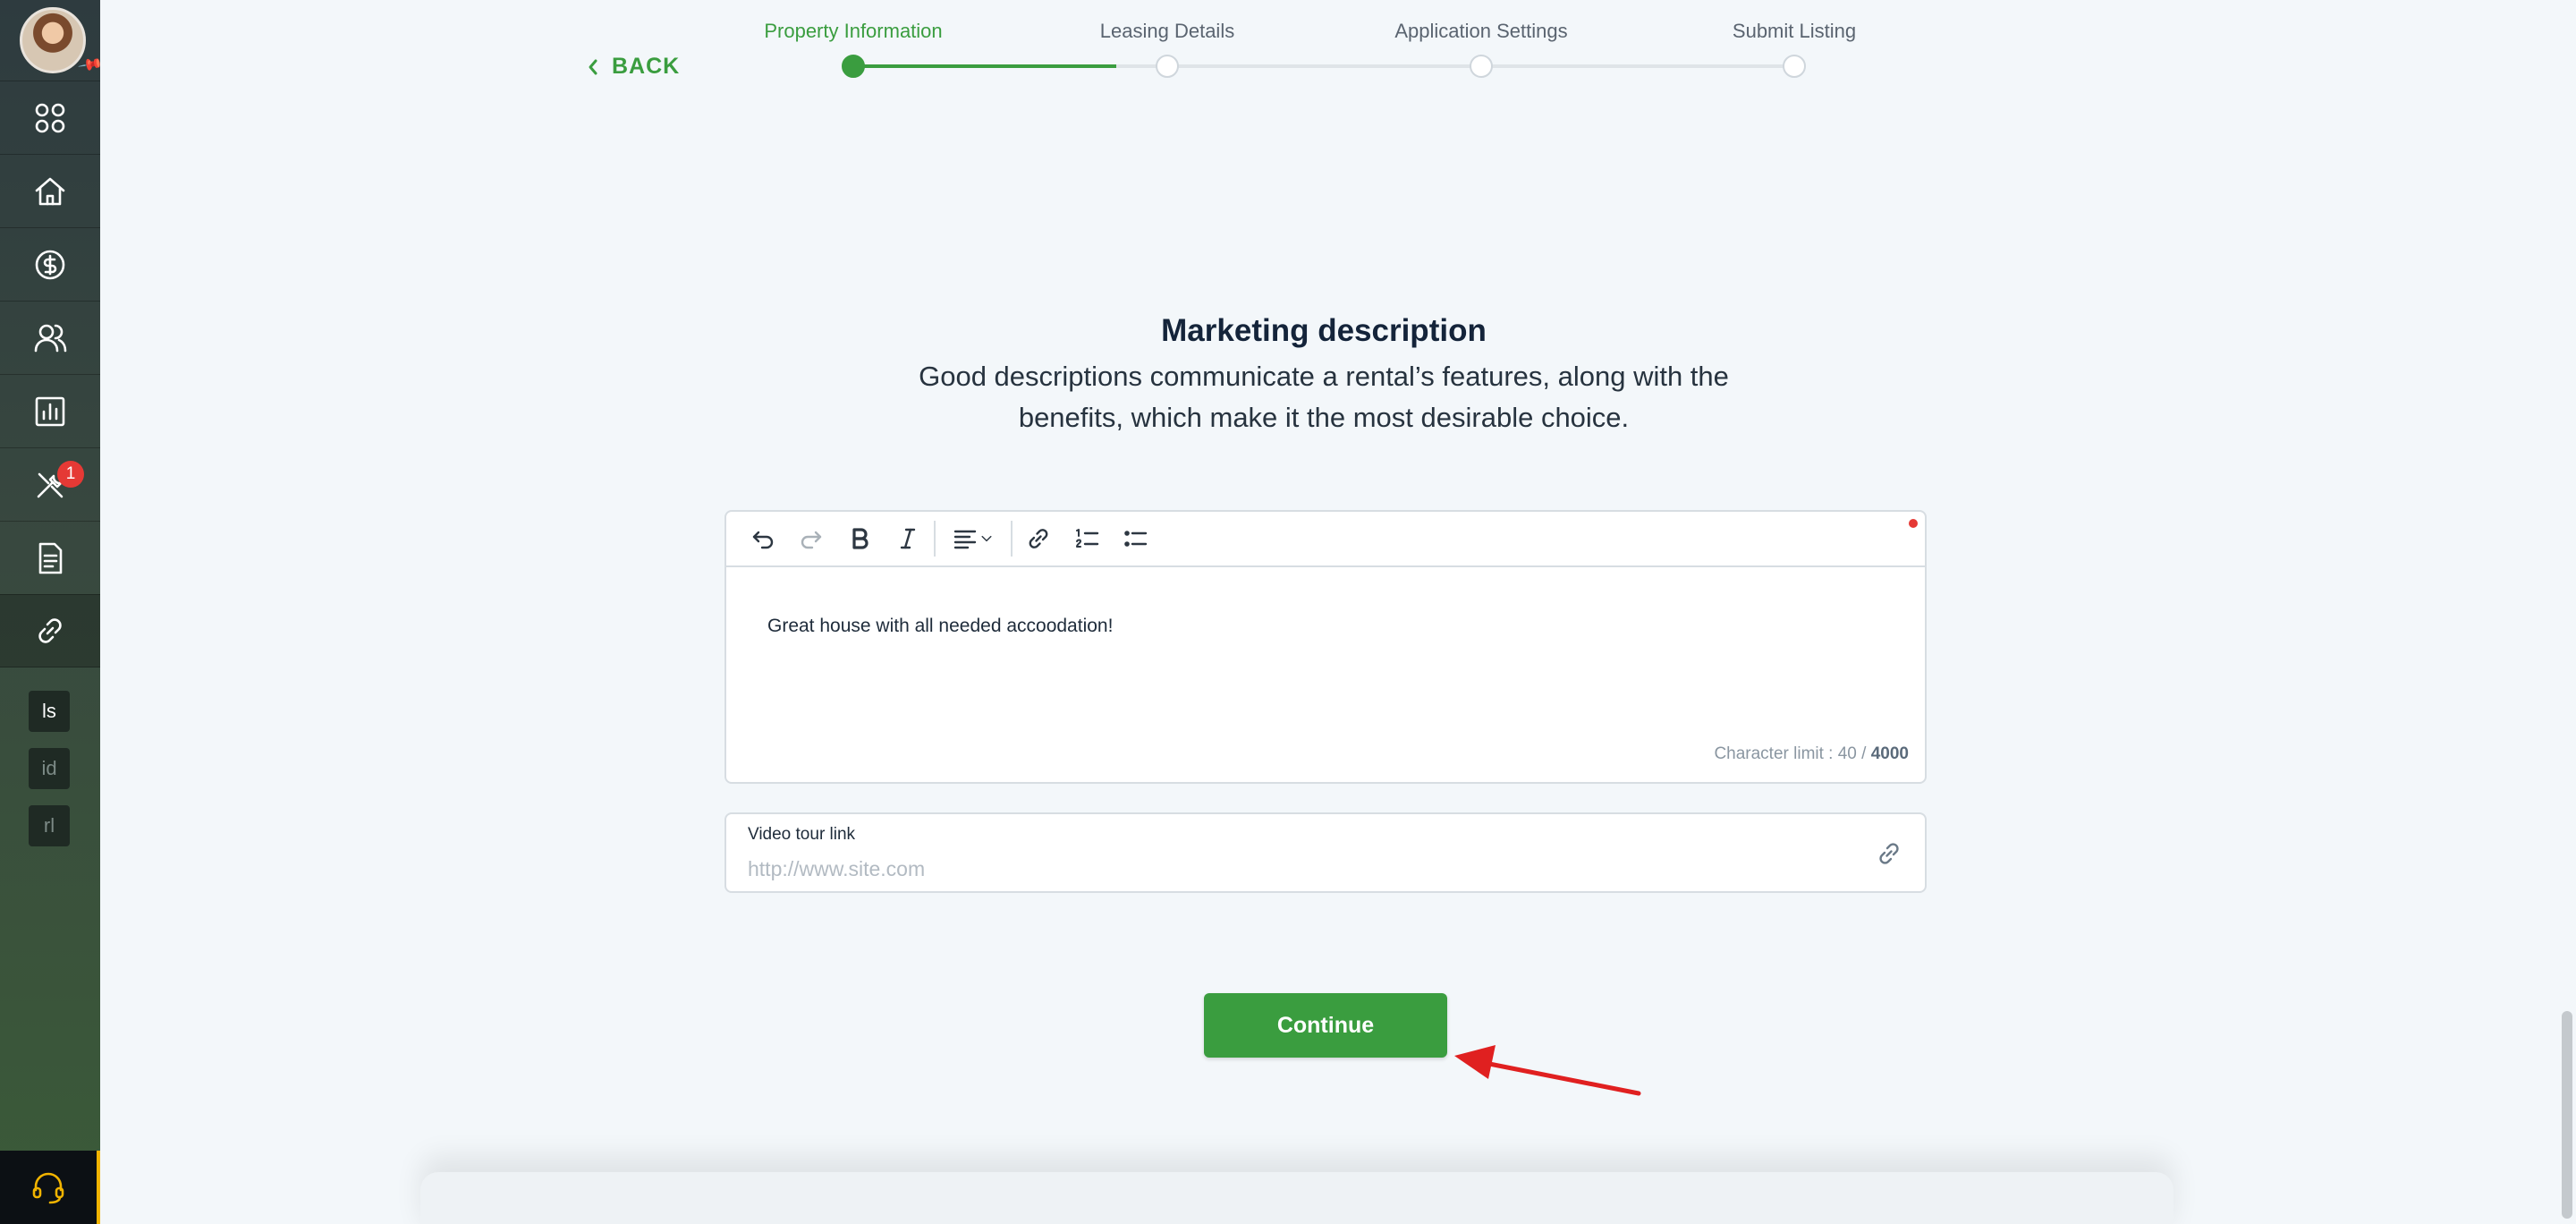 This screenshot has height=1224, width=2576. I want to click on back-button: BACK, so click(633, 67).